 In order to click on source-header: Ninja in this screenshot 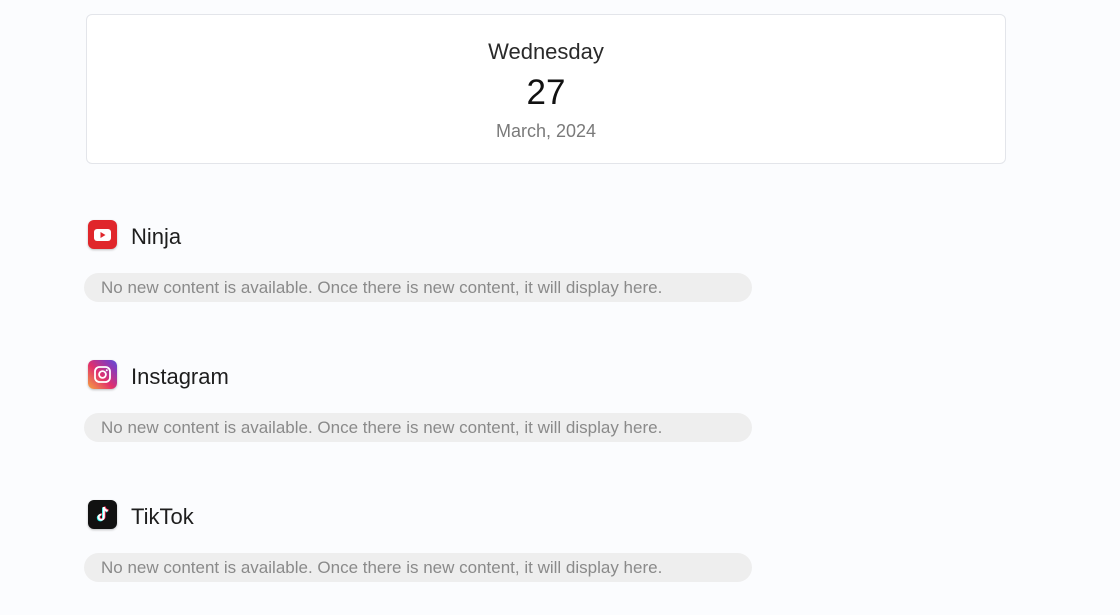, I will do `click(286, 234)`.